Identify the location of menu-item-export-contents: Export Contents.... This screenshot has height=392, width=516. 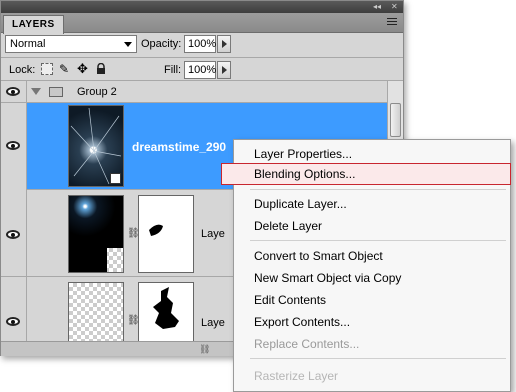
(372, 322).